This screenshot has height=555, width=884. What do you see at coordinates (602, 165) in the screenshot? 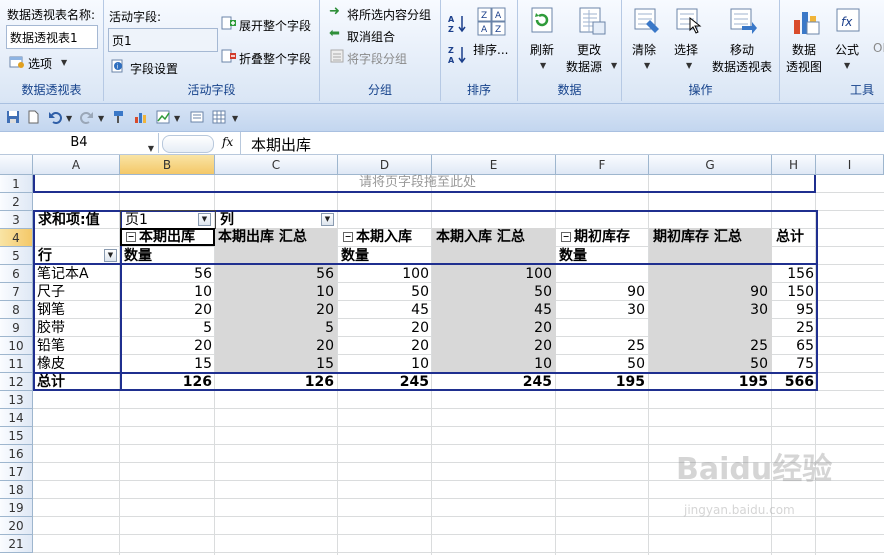
I see `column-header-f: F` at bounding box center [602, 165].